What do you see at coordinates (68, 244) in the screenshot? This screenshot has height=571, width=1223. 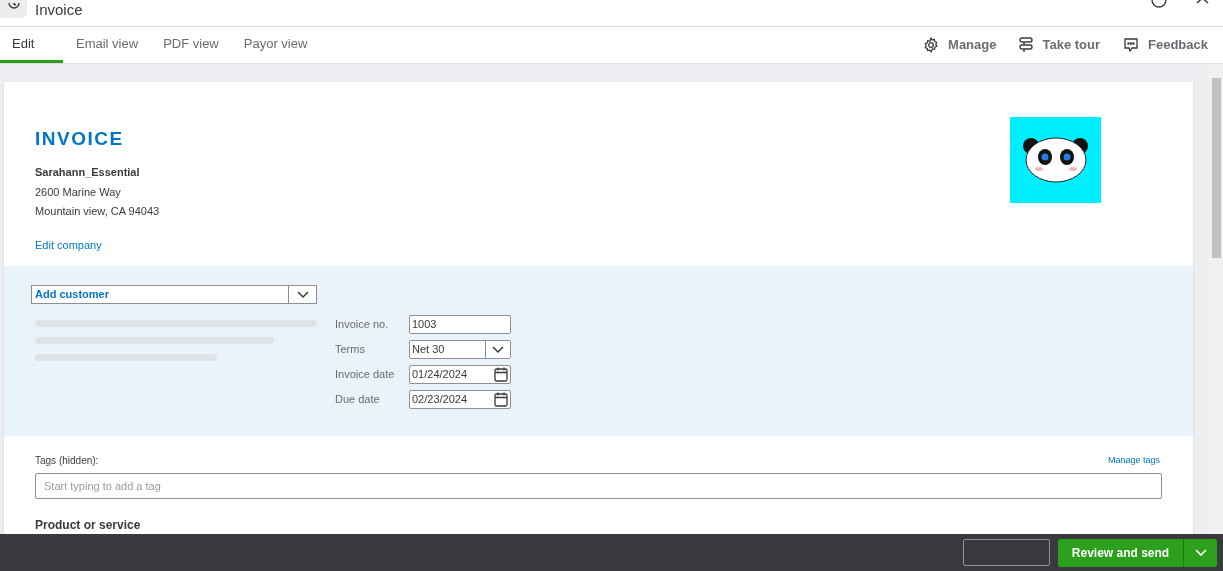 I see `edit-company-link: Edit company` at bounding box center [68, 244].